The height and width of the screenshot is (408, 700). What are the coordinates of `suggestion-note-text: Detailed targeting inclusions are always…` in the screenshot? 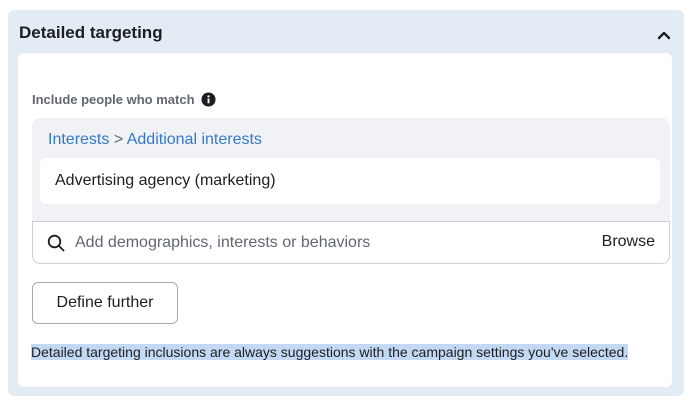 It's located at (330, 352).